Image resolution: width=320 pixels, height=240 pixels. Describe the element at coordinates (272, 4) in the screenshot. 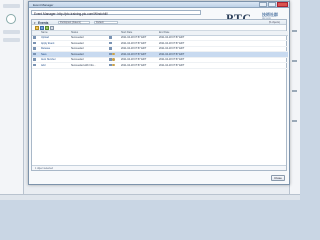

I see `maximize-button` at that location.